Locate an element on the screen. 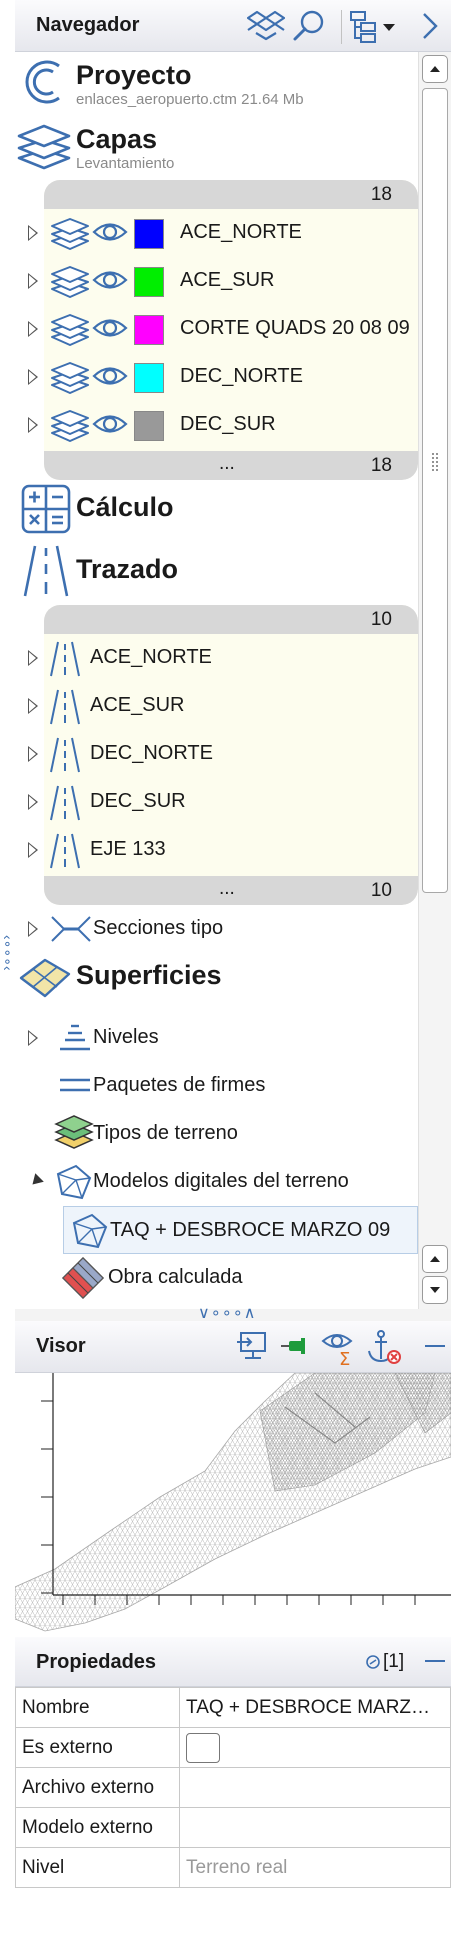 This screenshot has width=451, height=1947. dtm-item-selected: TAQ + DESBROCE MARZO 09 is located at coordinates (240, 1230).